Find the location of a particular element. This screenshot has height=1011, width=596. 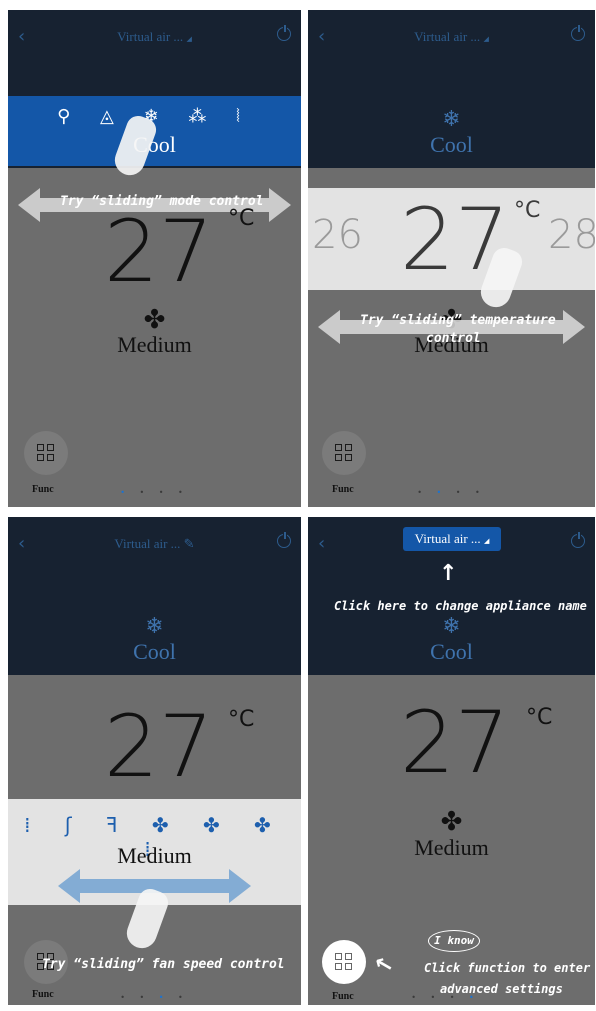

temperature-next: 28 is located at coordinates (571, 235).